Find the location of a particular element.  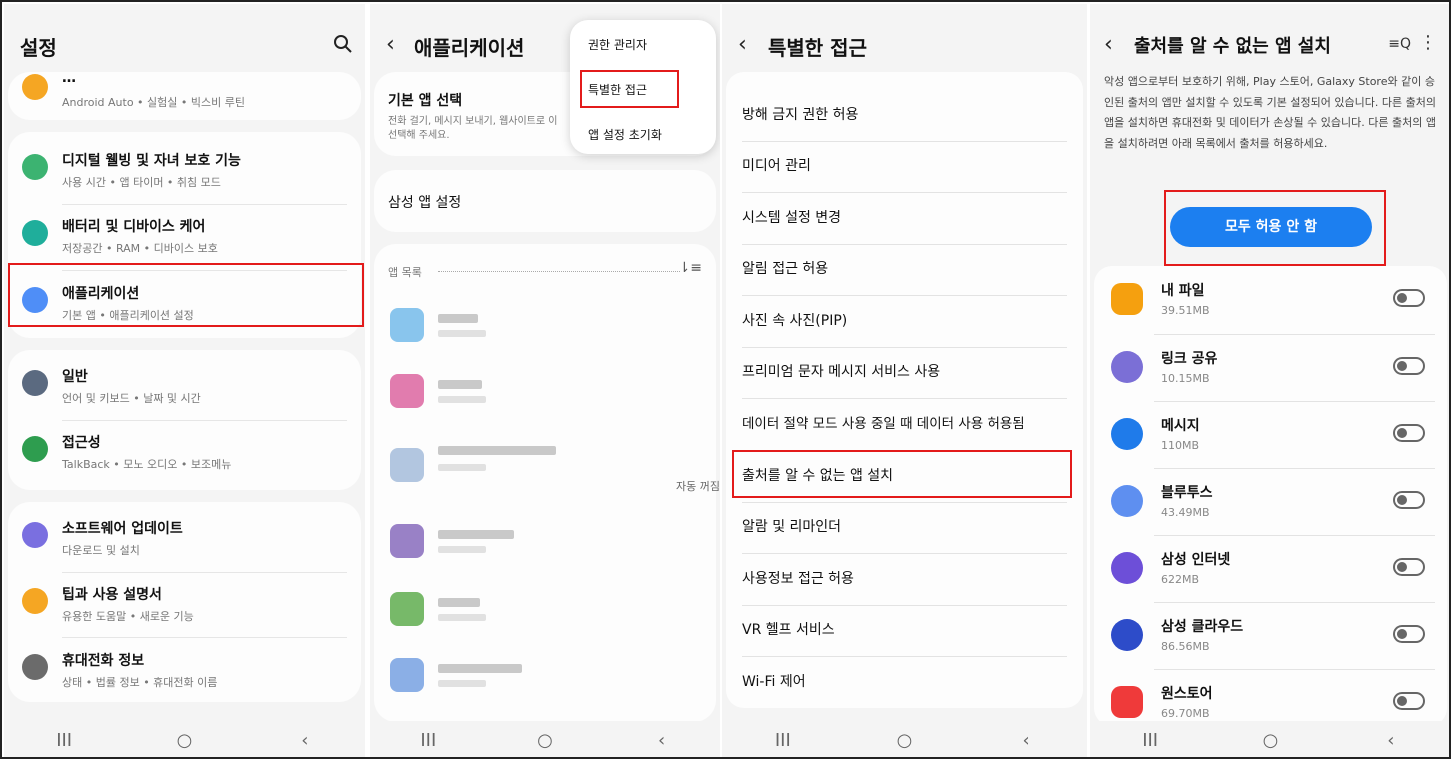

sort-icon: ⇂≡ is located at coordinates (690, 268).